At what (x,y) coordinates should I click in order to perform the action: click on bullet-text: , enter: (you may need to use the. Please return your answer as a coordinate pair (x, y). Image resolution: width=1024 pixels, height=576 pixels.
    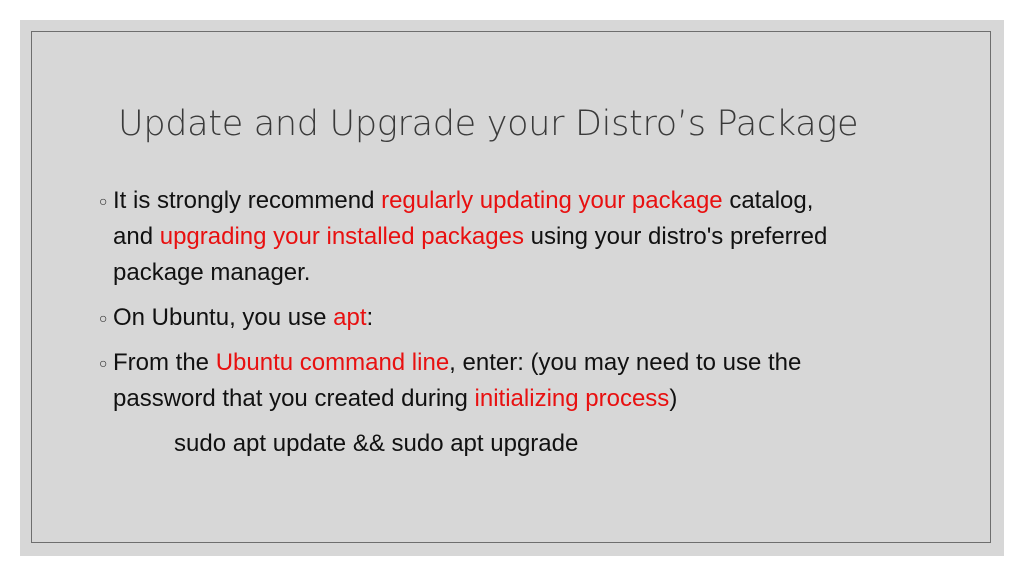
    Looking at the image, I should click on (625, 362).